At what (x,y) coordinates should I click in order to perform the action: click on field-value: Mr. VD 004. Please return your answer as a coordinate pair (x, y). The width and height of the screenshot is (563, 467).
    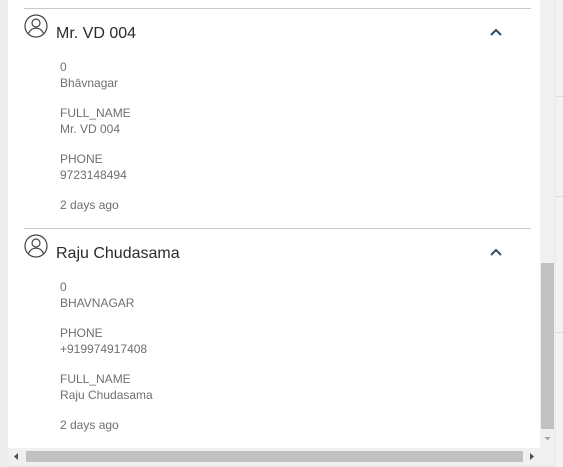
    Looking at the image, I should click on (90, 129).